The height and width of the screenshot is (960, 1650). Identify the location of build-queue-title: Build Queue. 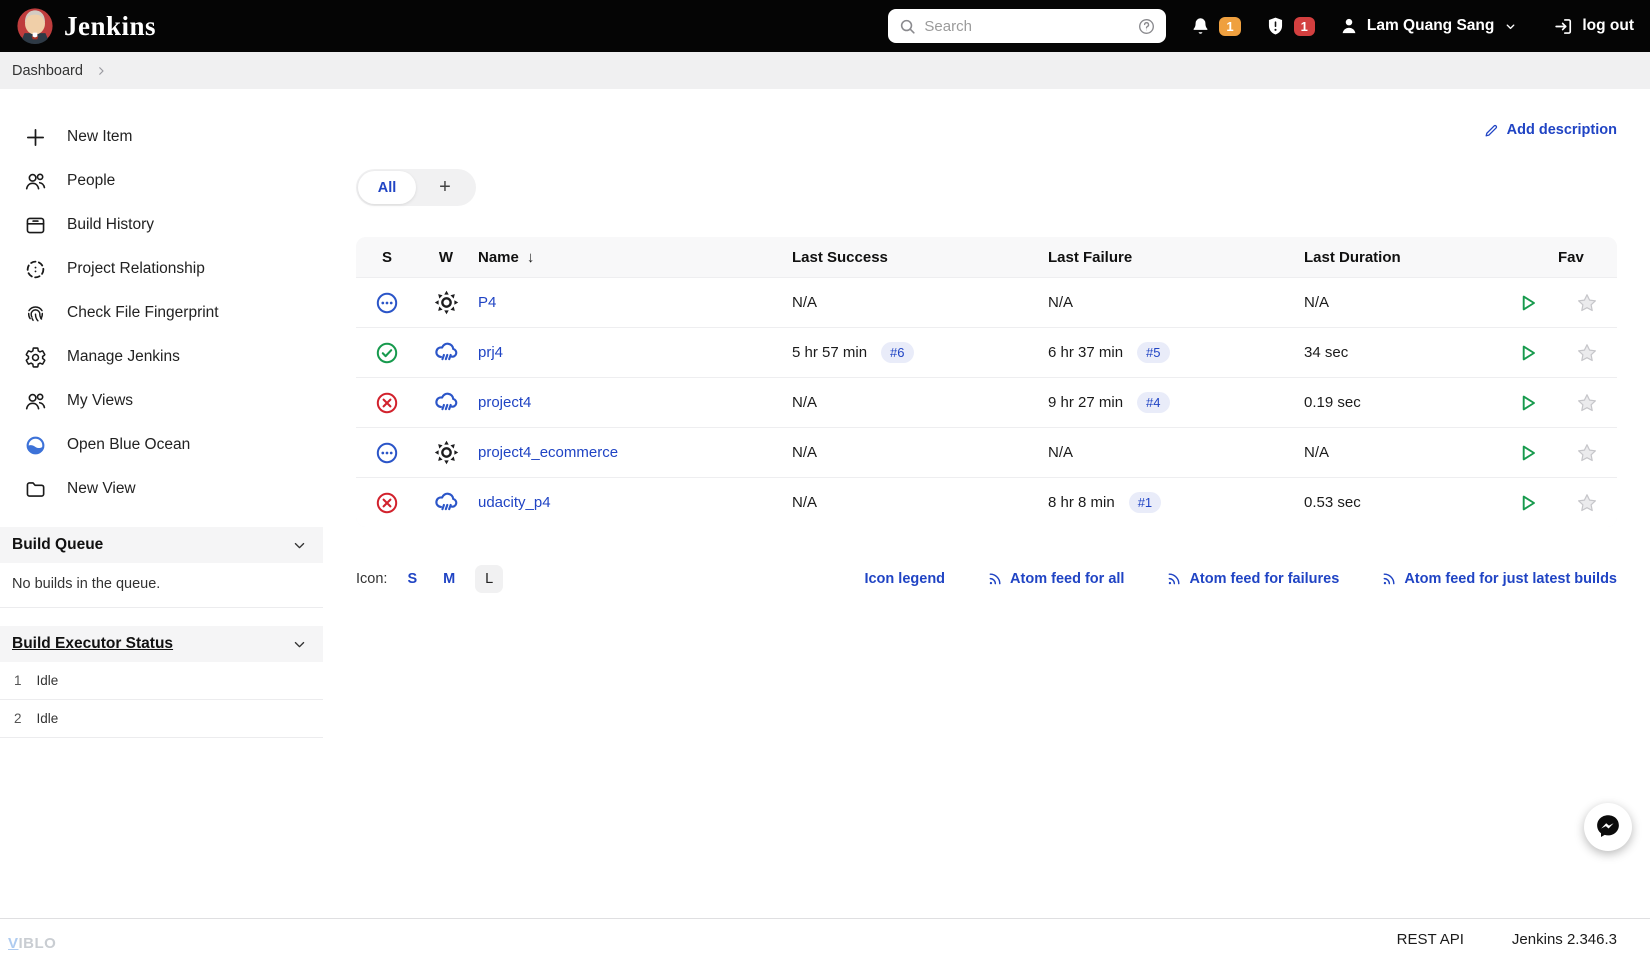
(58, 544).